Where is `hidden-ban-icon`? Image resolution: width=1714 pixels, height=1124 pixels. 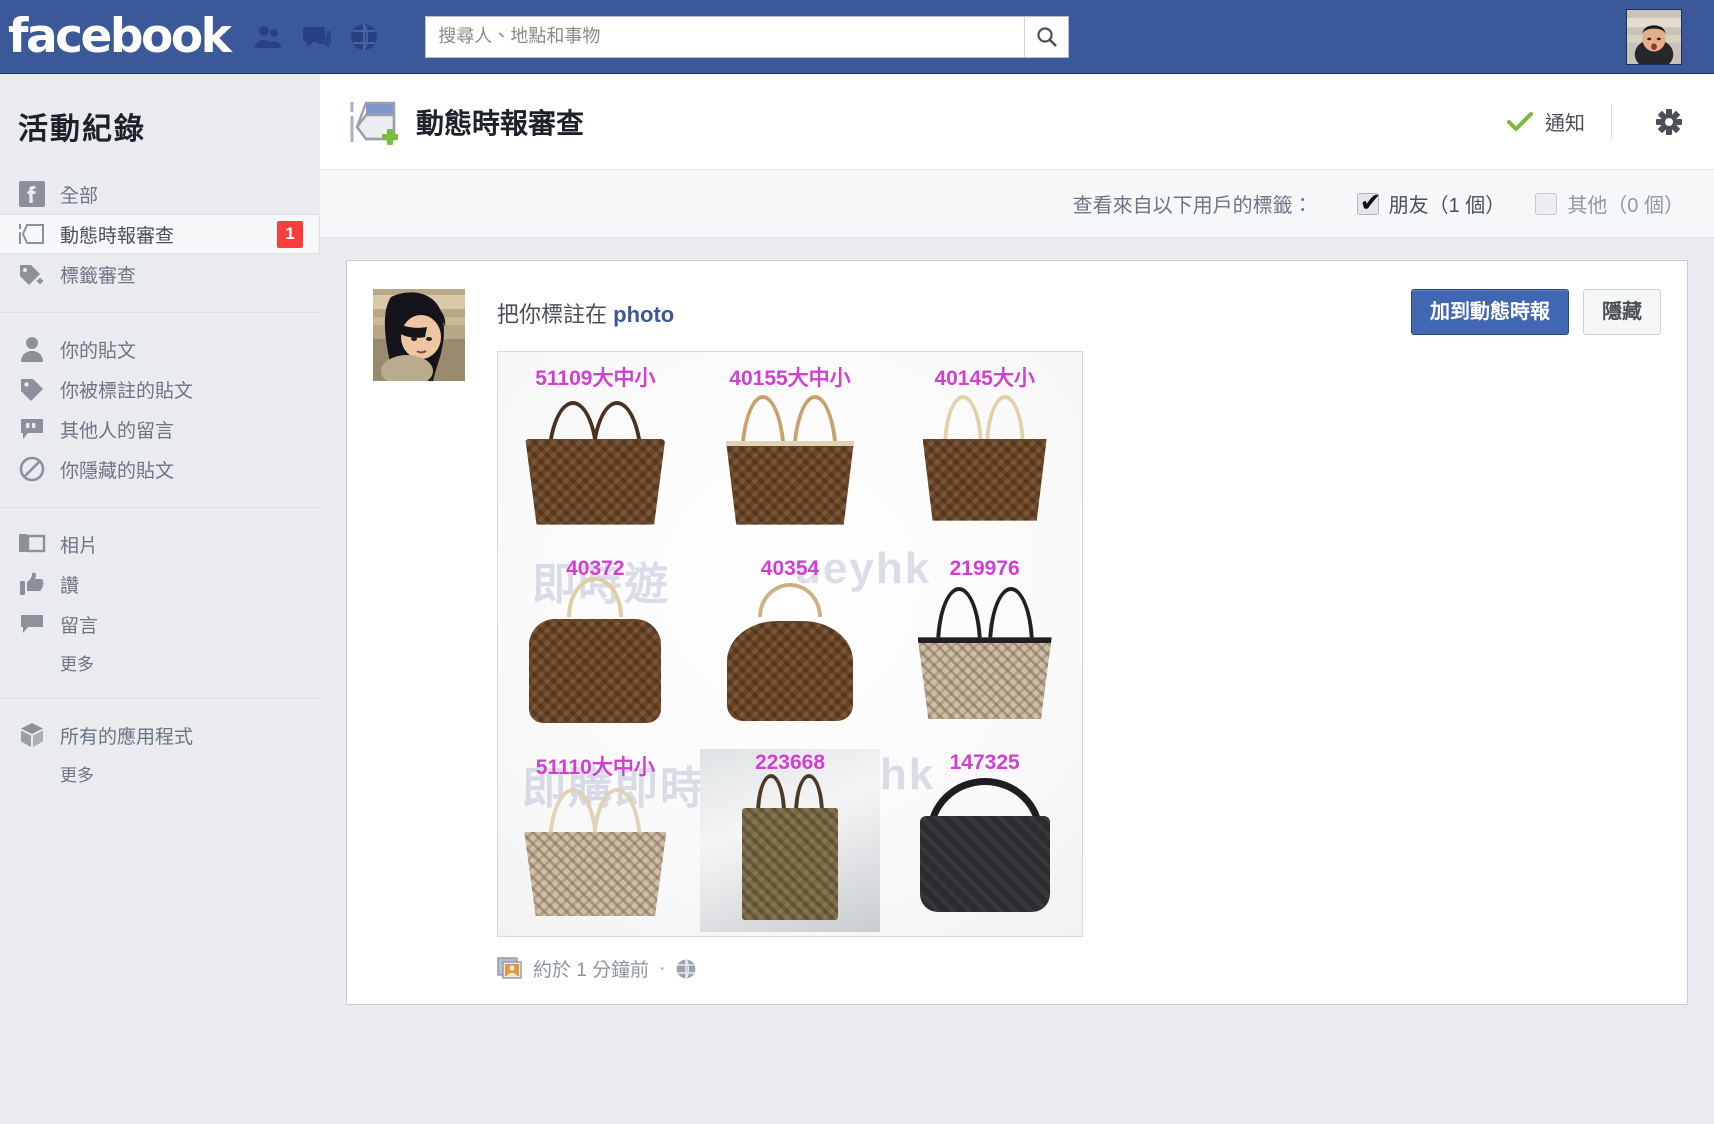
hidden-ban-icon is located at coordinates (32, 469).